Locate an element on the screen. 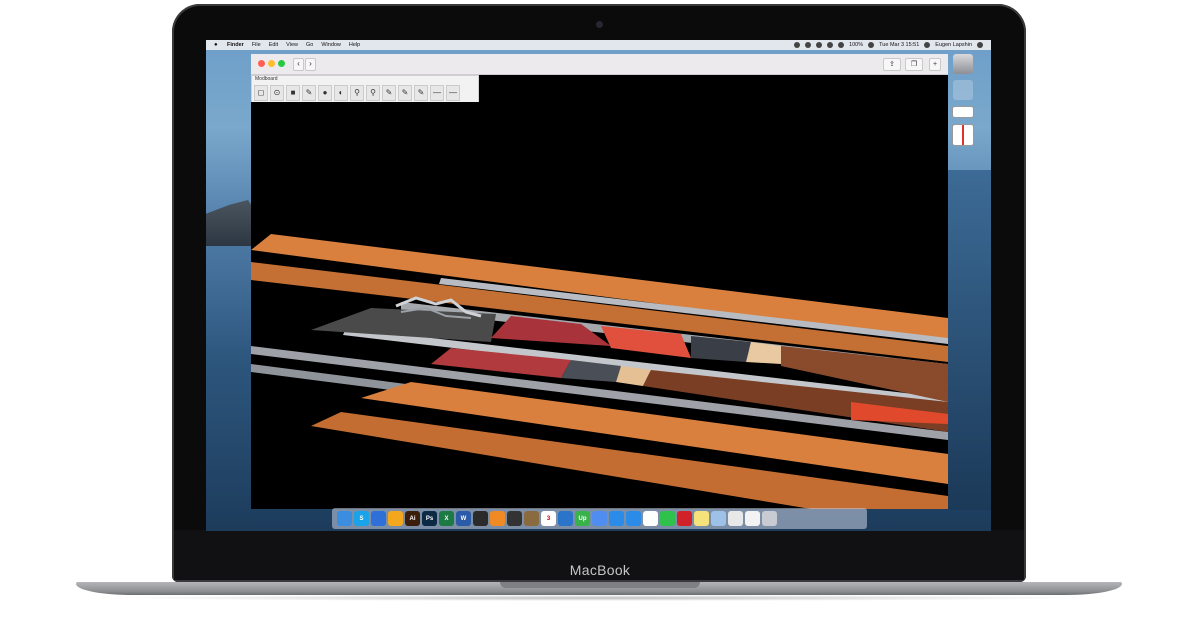  notes-icon is located at coordinates (531, 518).